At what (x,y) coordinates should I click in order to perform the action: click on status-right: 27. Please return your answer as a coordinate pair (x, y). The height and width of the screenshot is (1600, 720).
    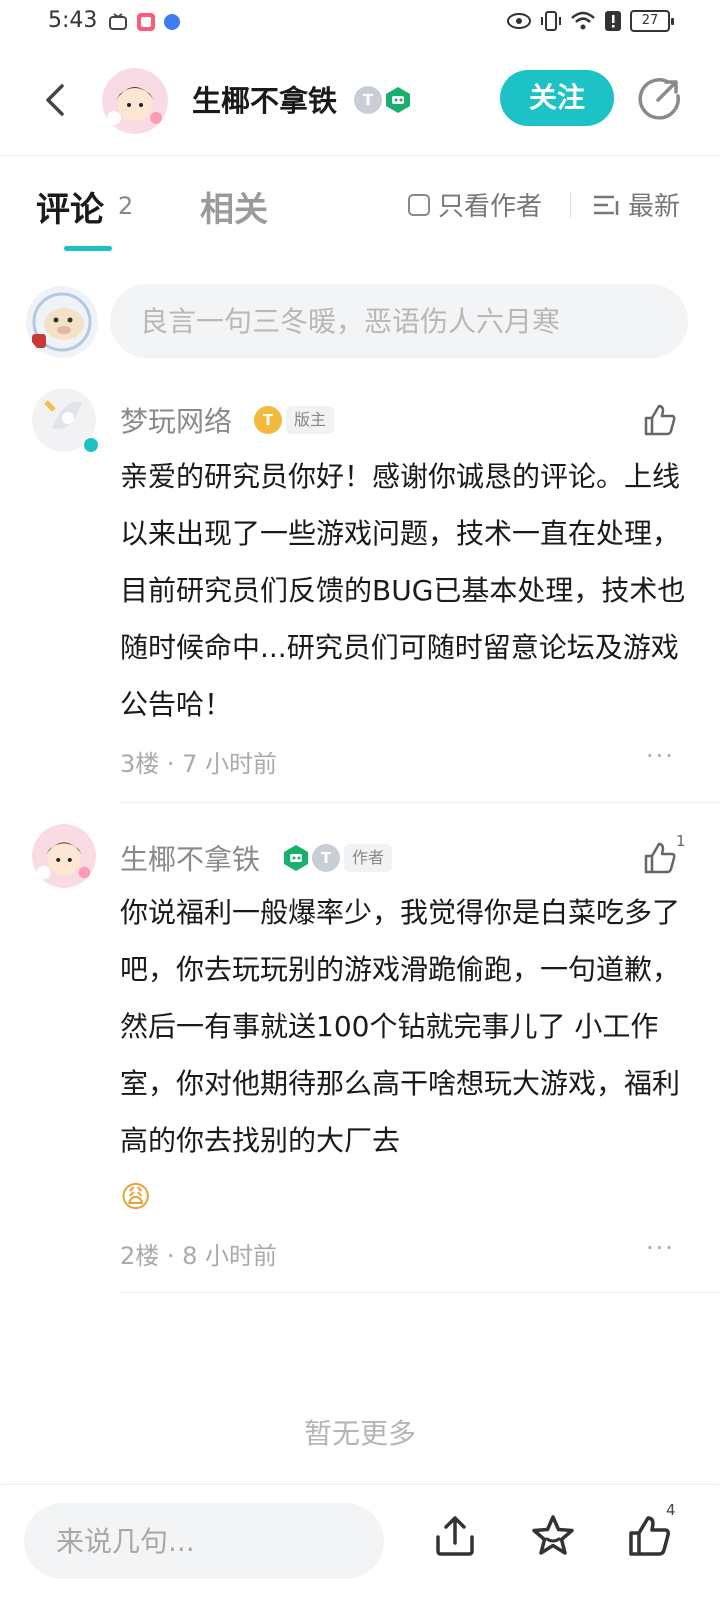
    Looking at the image, I should click on (590, 21).